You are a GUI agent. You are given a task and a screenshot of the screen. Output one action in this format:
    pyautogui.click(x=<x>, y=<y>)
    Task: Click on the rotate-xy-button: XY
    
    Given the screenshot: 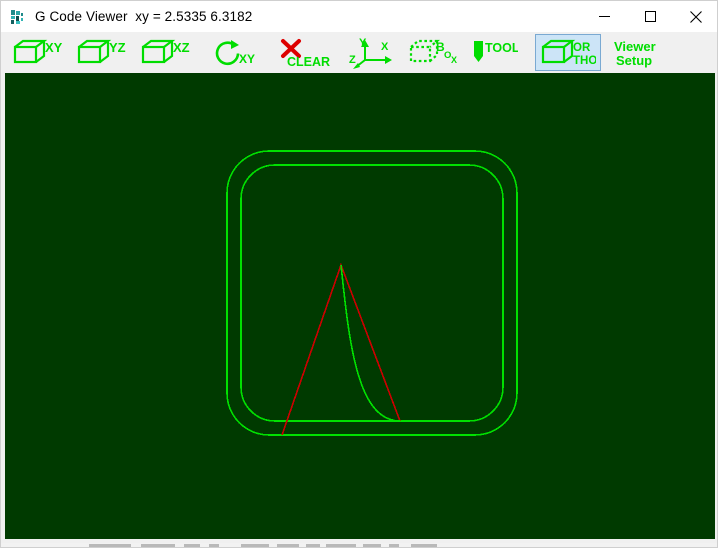 What is the action you would take?
    pyautogui.click(x=237, y=52)
    